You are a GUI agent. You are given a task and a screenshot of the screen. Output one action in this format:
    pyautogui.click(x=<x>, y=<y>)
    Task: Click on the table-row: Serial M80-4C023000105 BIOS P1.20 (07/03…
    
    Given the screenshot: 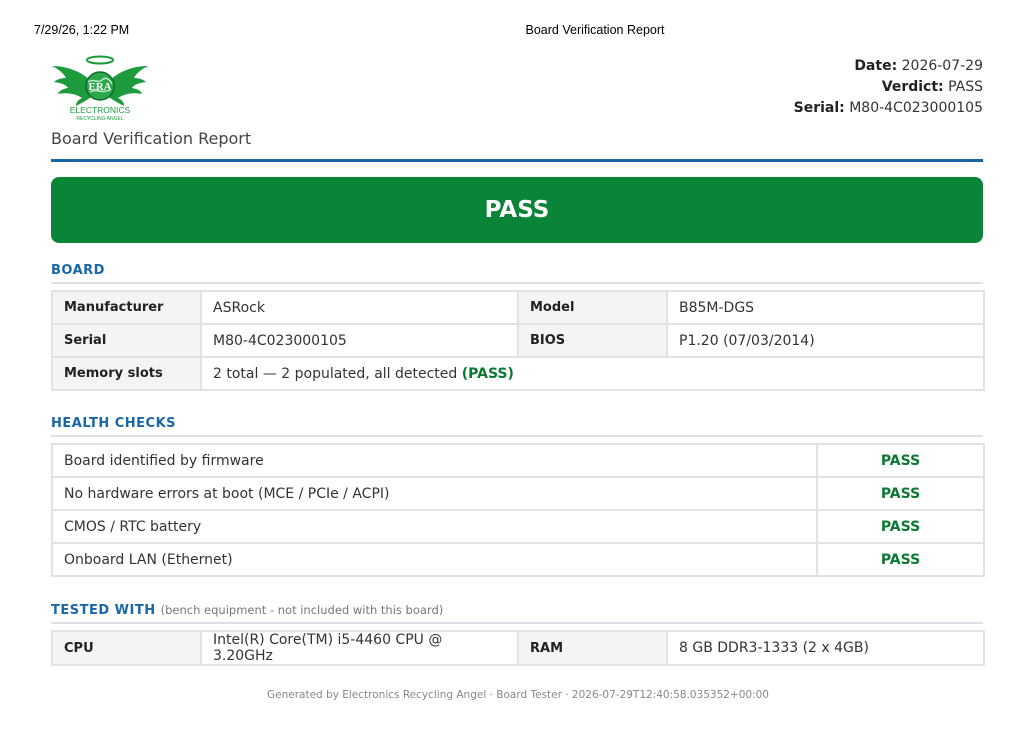 What is the action you would take?
    pyautogui.click(x=518, y=340)
    